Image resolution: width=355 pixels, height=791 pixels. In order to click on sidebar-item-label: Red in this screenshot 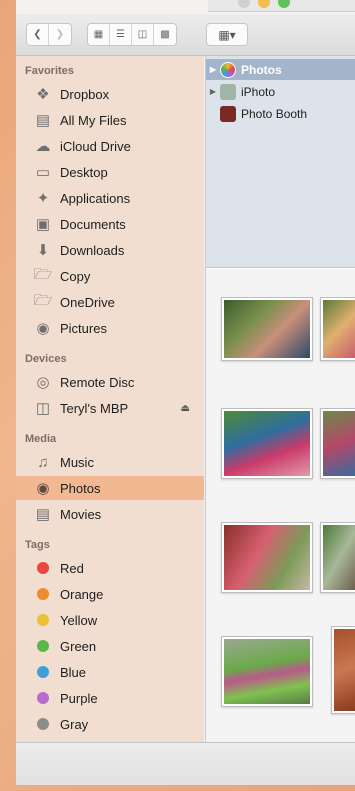, I will do `click(72, 568)`.